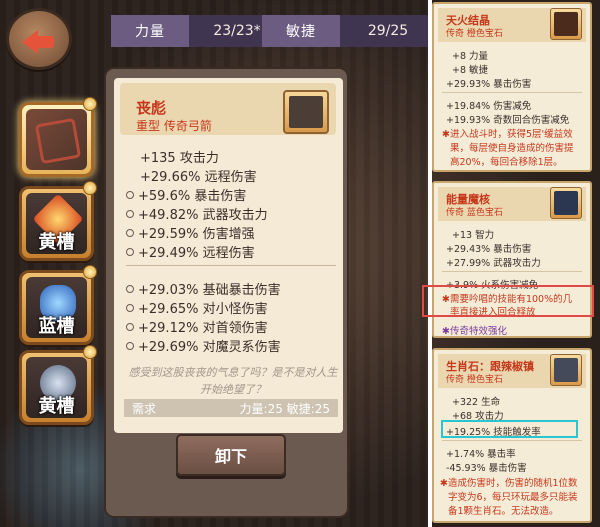 The width and height of the screenshot is (600, 527). Describe the element at coordinates (196, 234) in the screenshot. I see `affix-a-3-text: +29.59% 伤害增强` at that location.